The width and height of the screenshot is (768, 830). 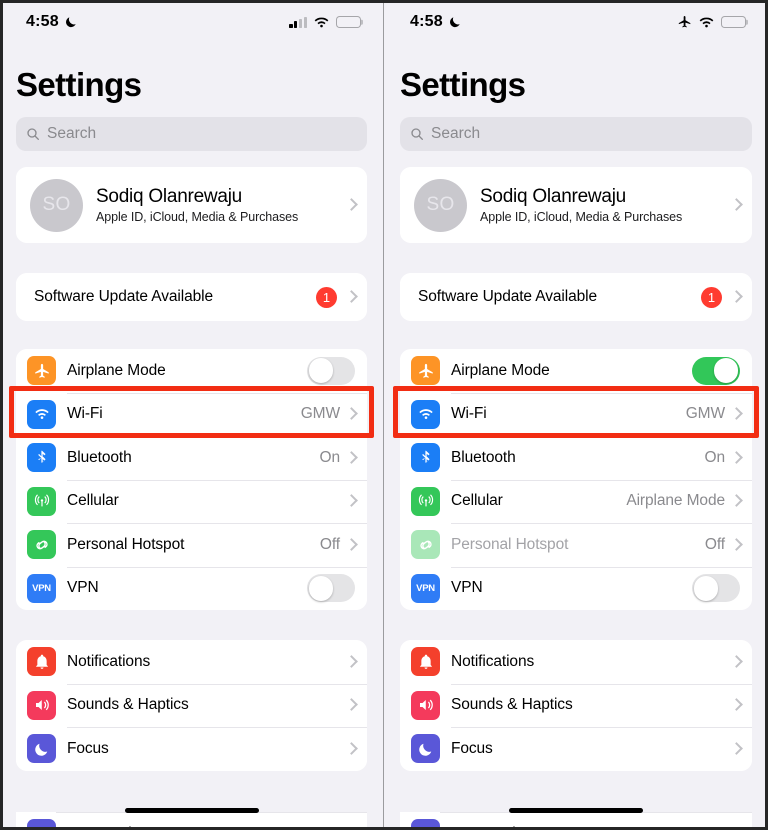 I want to click on row-label: Screen Time, so click(x=595, y=827).